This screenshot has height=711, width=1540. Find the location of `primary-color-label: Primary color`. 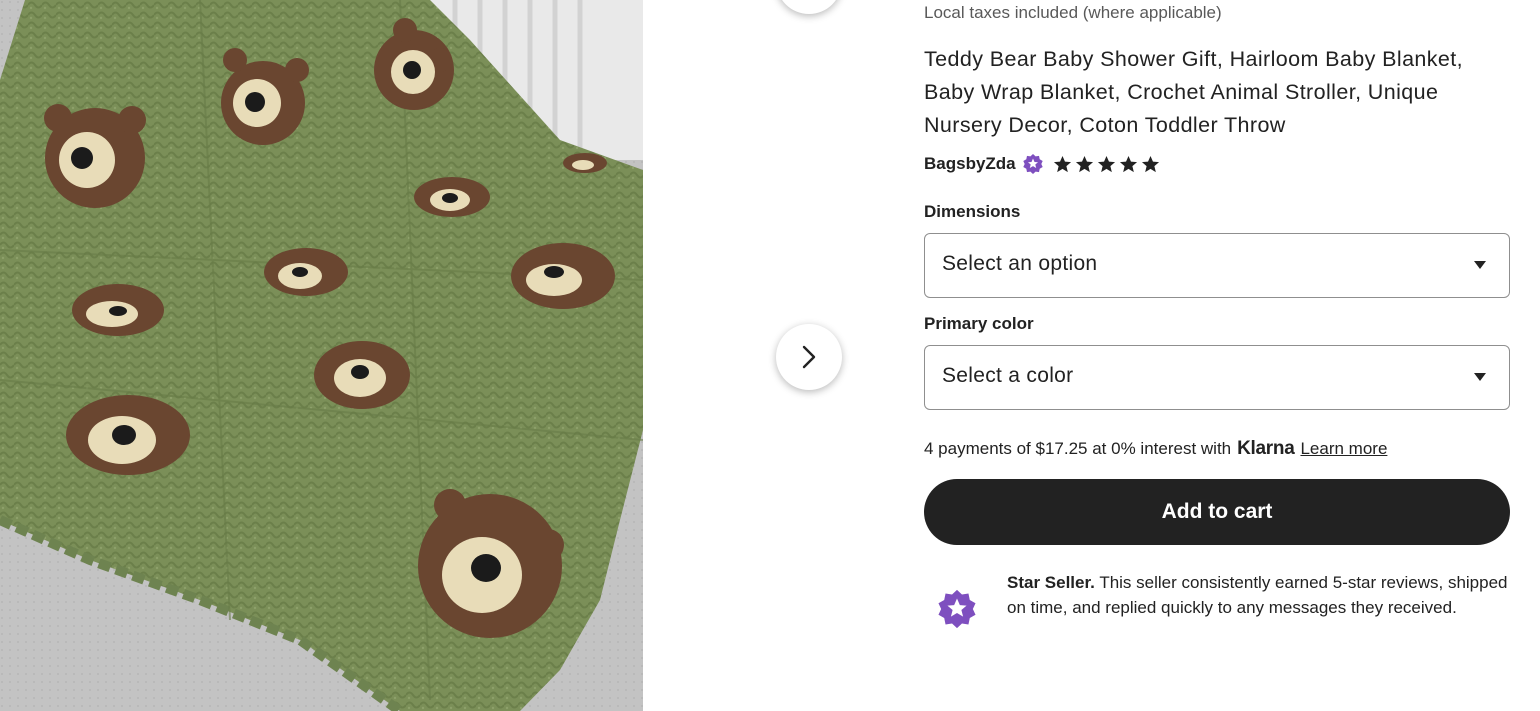

primary-color-label: Primary color is located at coordinates (979, 323).